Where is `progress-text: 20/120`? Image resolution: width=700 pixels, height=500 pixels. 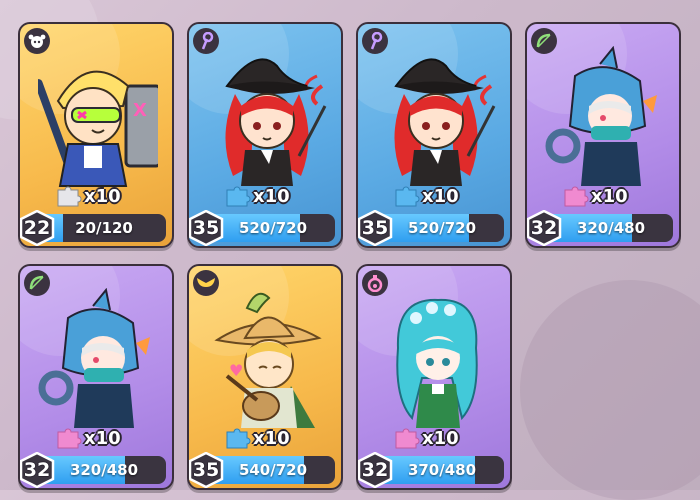 progress-text: 20/120 is located at coordinates (104, 228).